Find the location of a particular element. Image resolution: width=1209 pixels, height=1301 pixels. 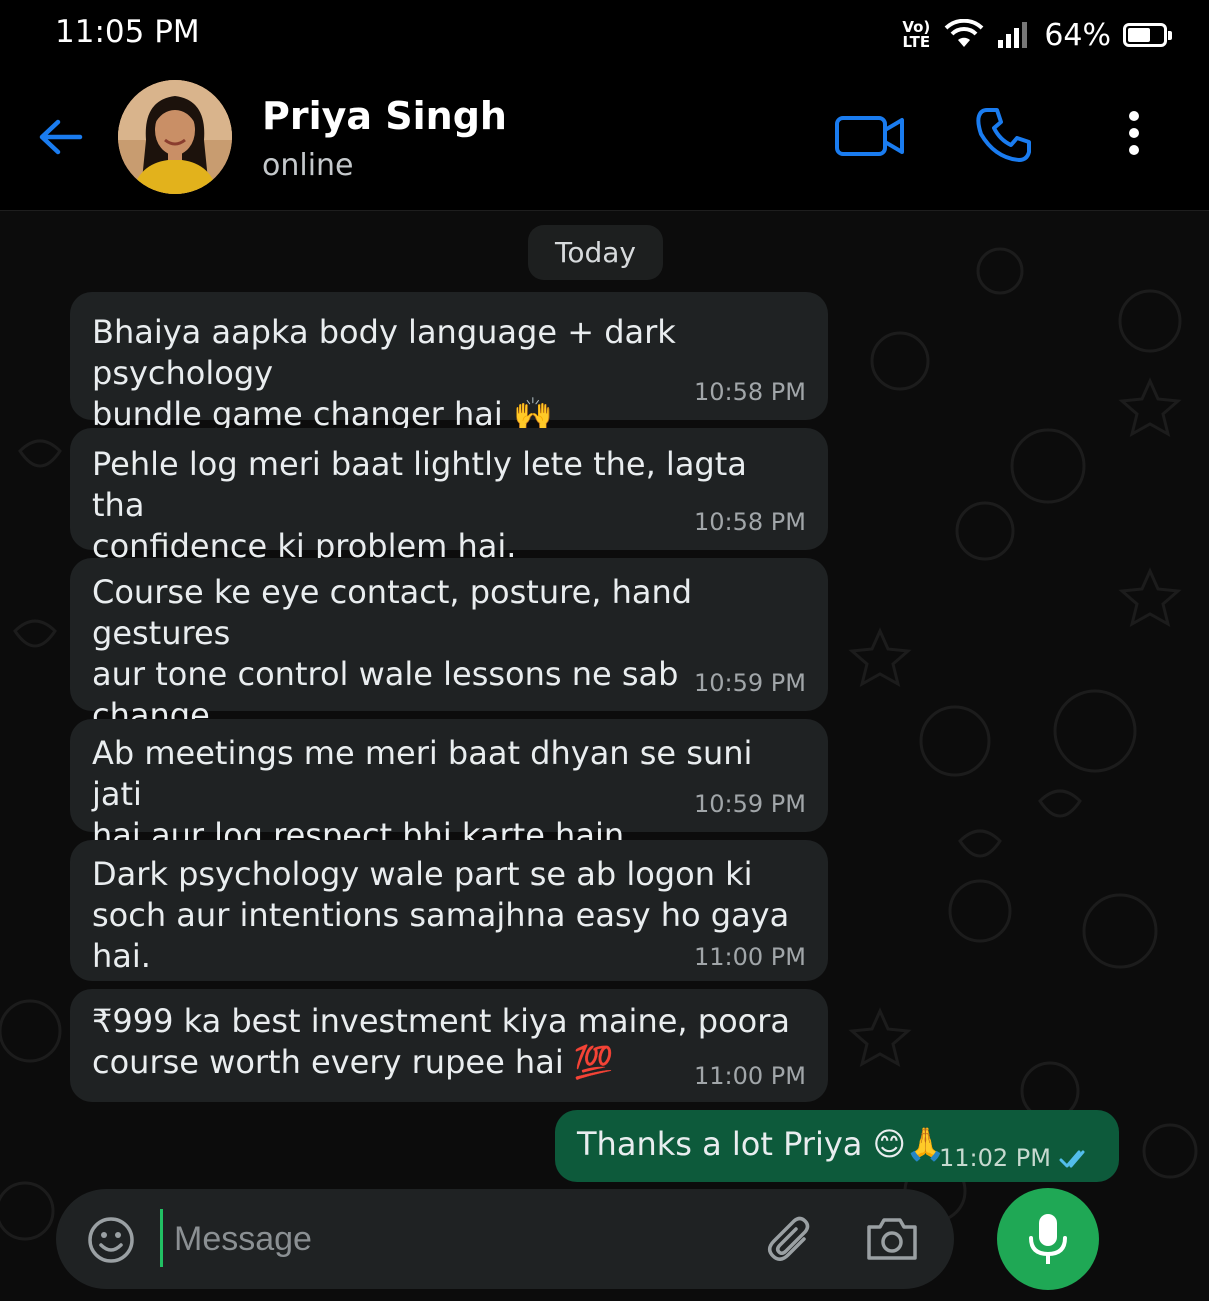

mic-button is located at coordinates (1048, 1239).